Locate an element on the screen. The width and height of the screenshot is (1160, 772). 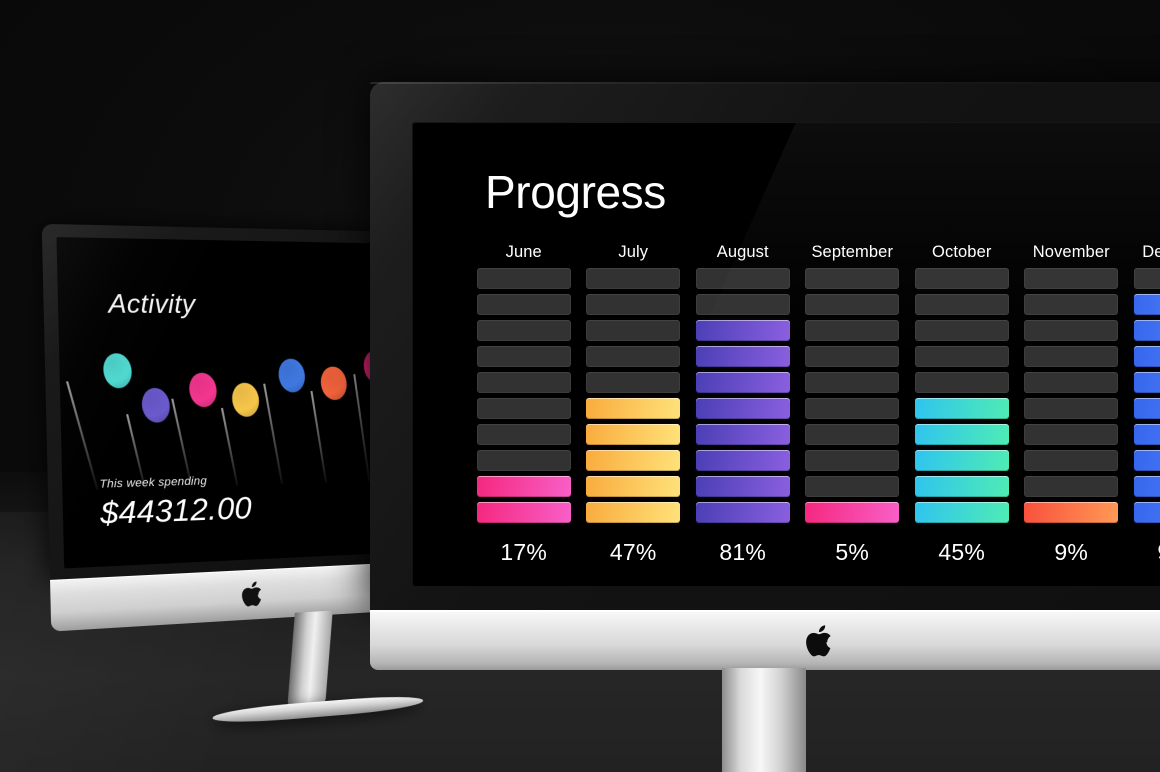
progress-column-october: October 45% is located at coordinates (962, 403).